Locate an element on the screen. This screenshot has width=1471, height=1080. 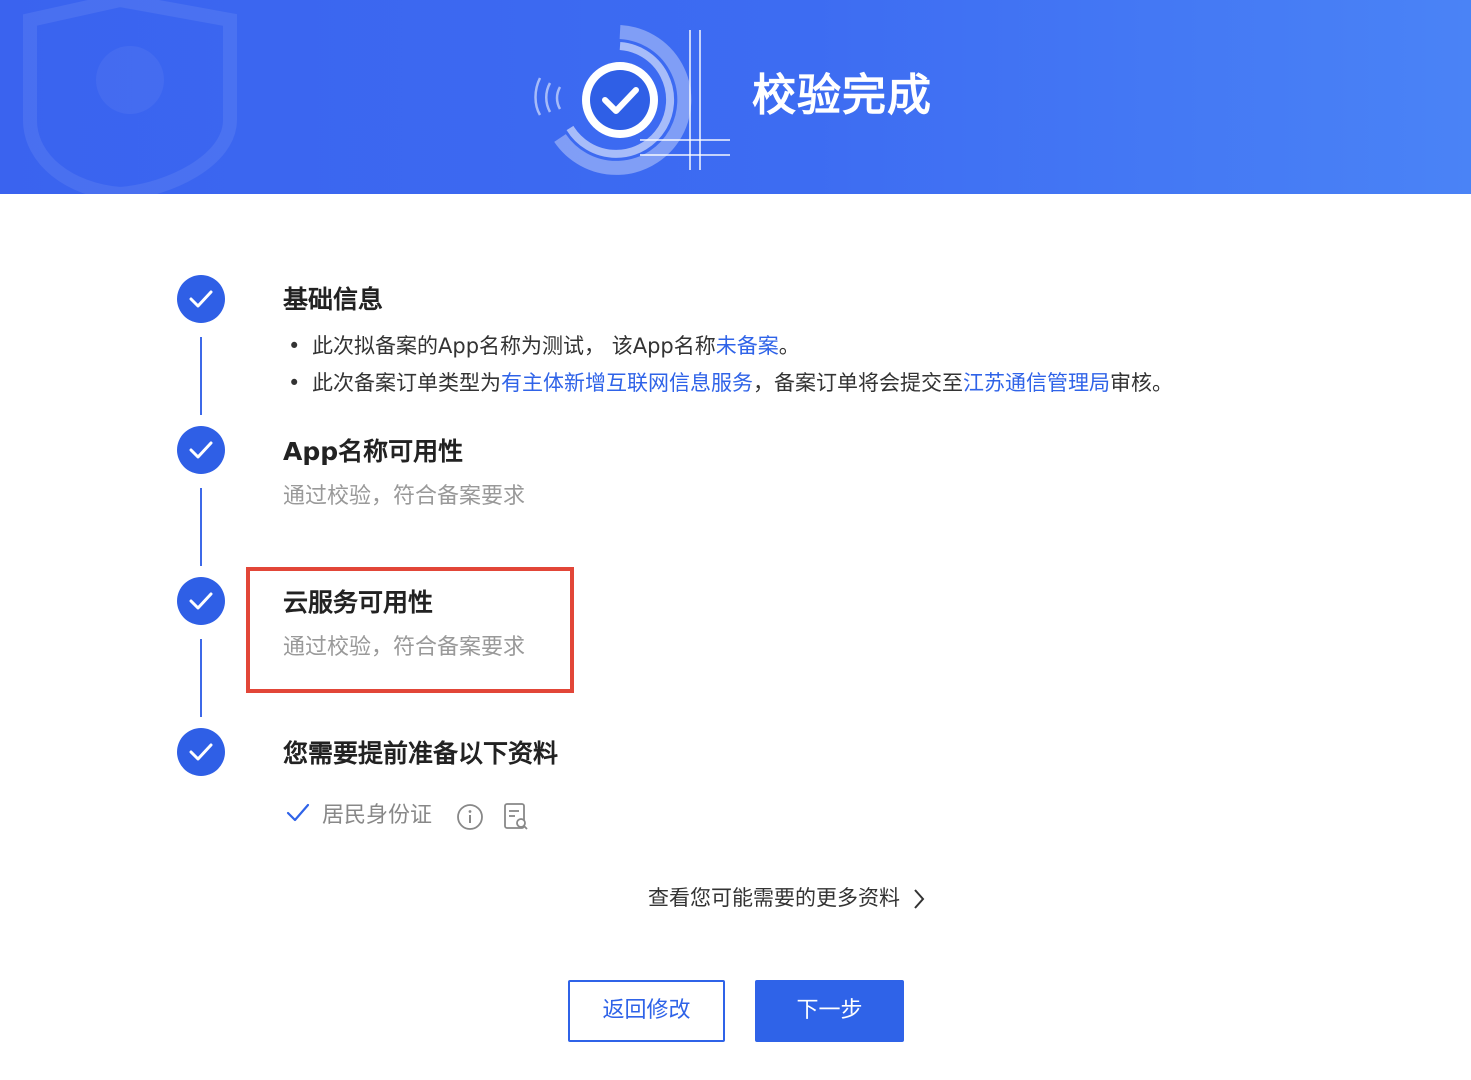
step-title-prepare-materials: 您需要提前准备以下资料 is located at coordinates (421, 753).